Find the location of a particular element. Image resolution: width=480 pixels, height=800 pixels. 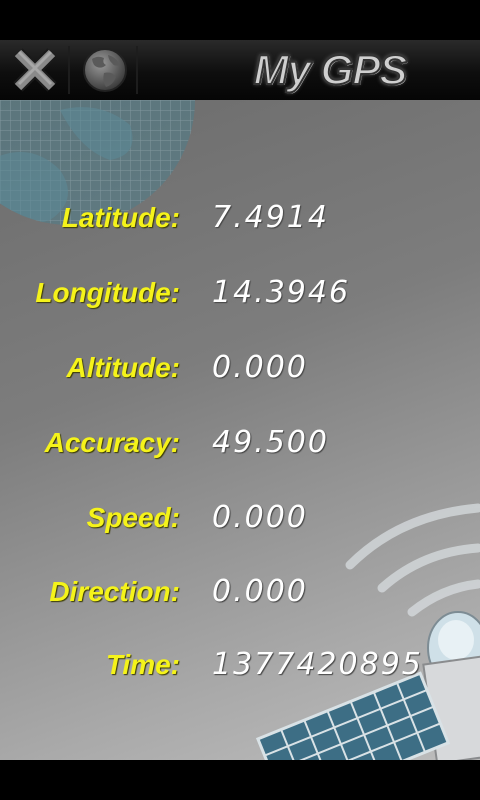

bottom-bar is located at coordinates (240, 780).